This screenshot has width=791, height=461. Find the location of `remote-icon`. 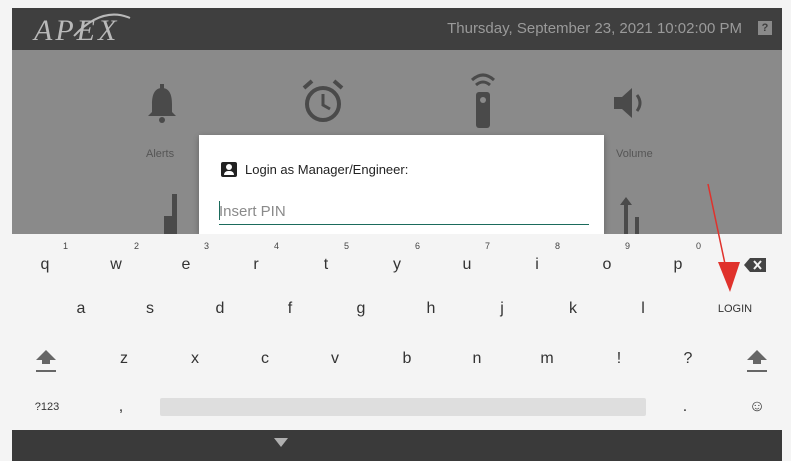

remote-icon is located at coordinates (483, 100).